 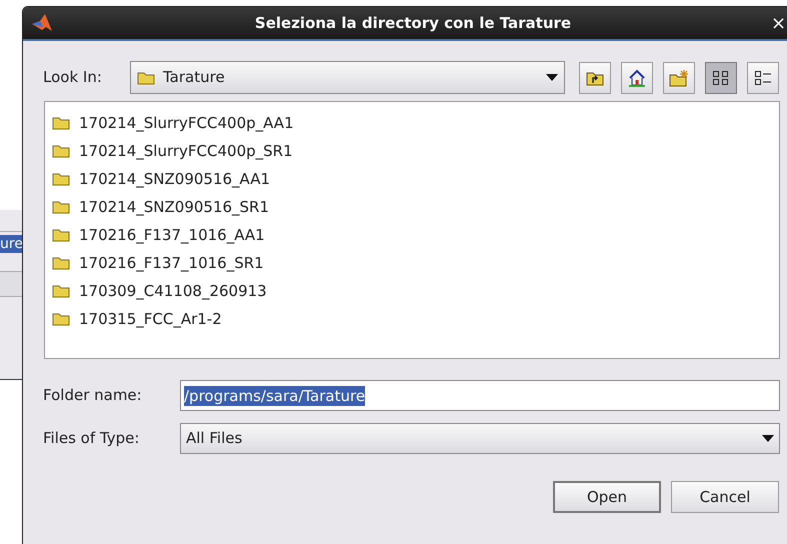 What do you see at coordinates (163, 179) in the screenshot?
I see `folder-item: 170214_SNZ090516_AA1` at bounding box center [163, 179].